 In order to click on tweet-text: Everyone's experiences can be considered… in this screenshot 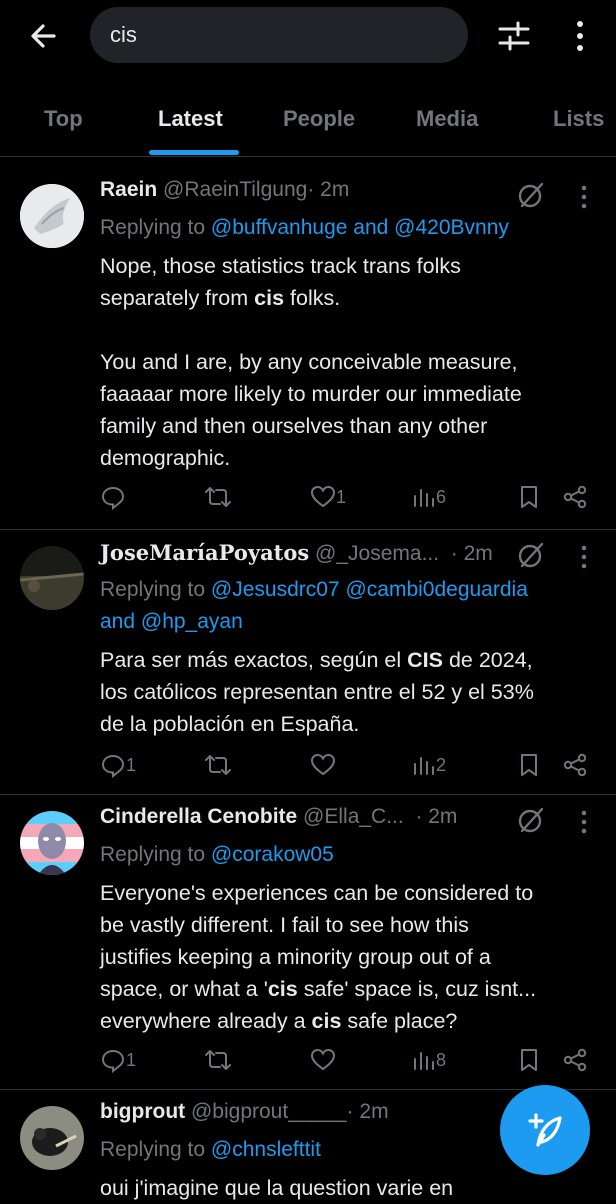, I will do `click(350, 957)`.